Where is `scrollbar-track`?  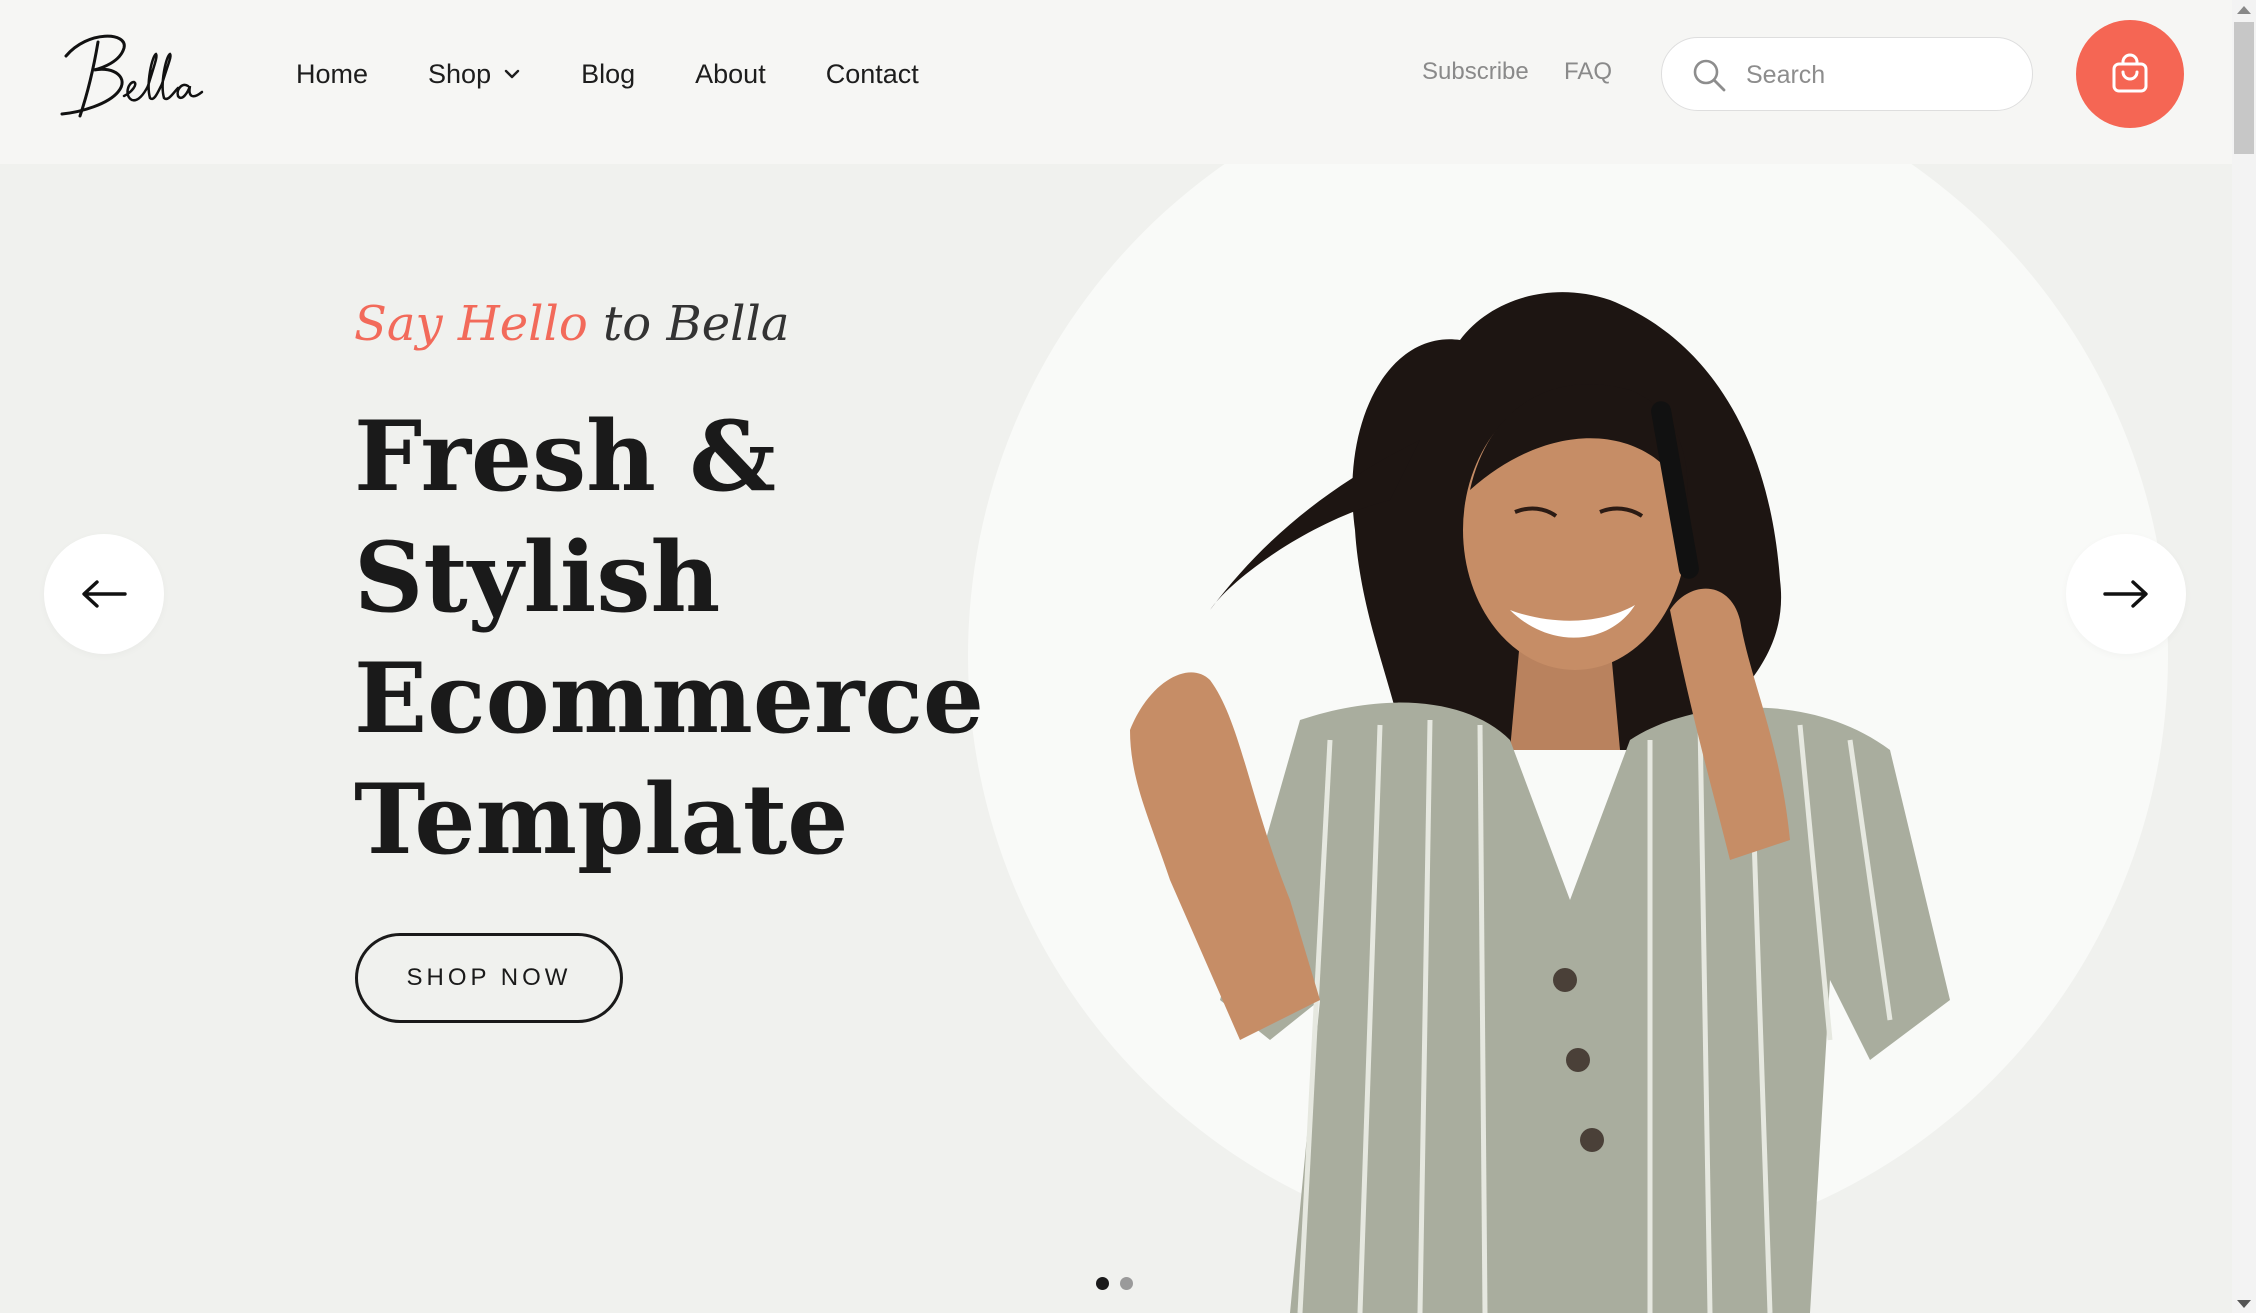
scrollbar-track is located at coordinates (2244, 656).